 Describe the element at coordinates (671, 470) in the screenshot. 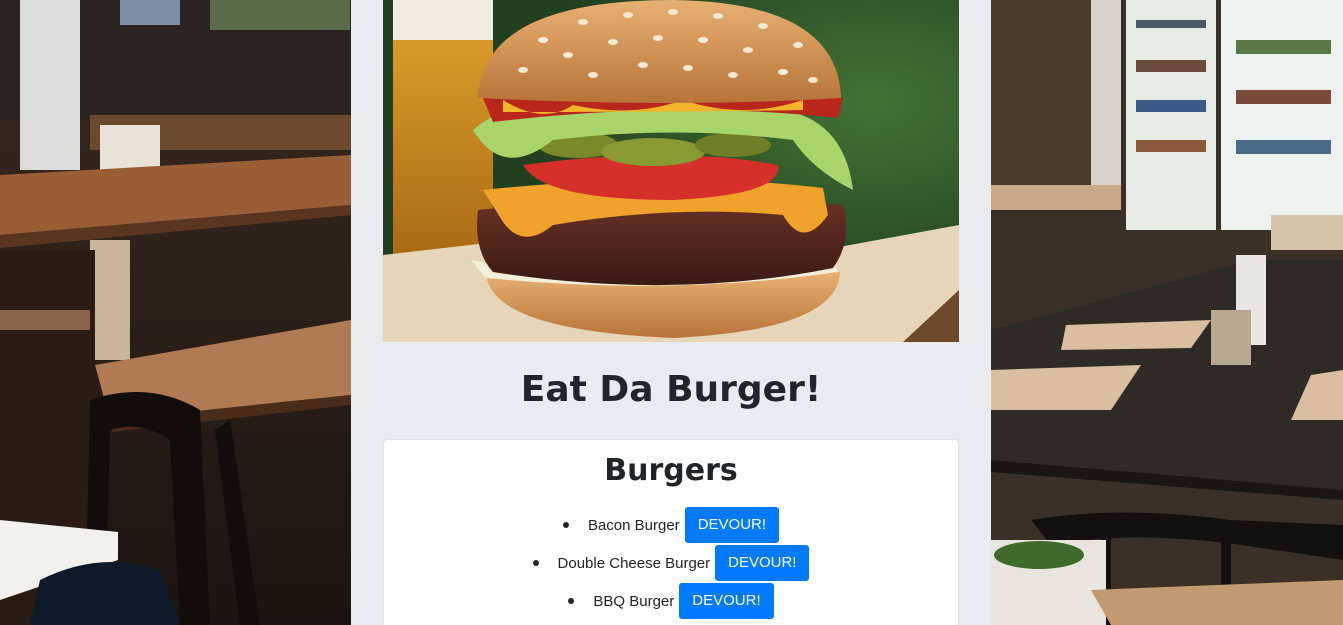

I see `burgers-card-title: Burgers` at that location.